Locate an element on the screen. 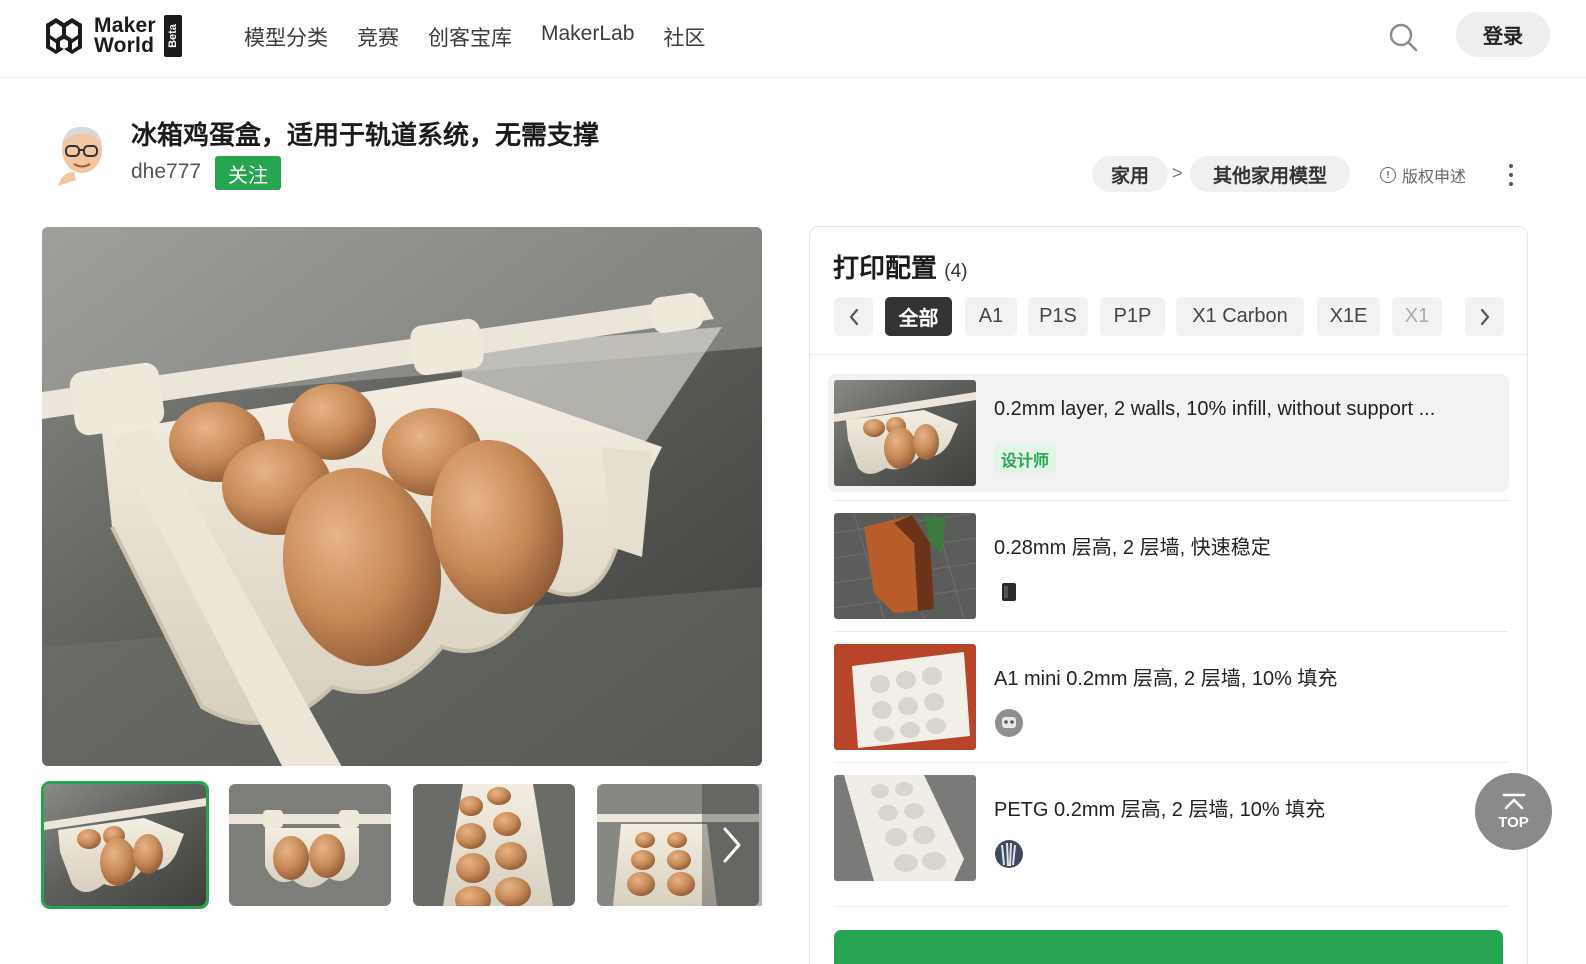 The width and height of the screenshot is (1586, 964). model-title: 冰箱鸡蛋盒，适用于轨道系统，无需支撑 is located at coordinates (365, 135).